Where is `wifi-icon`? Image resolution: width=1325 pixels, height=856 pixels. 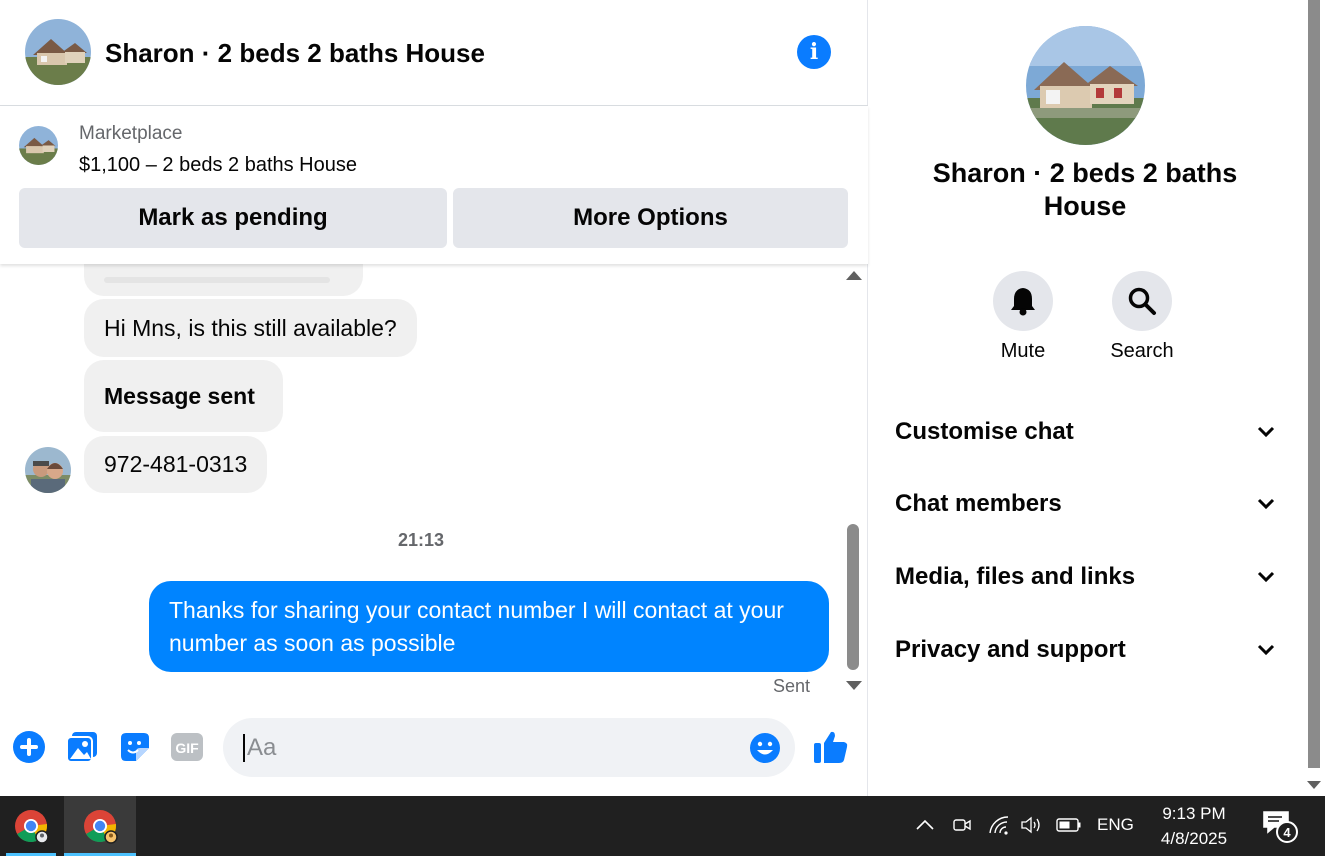
wifi-icon is located at coordinates (999, 825).